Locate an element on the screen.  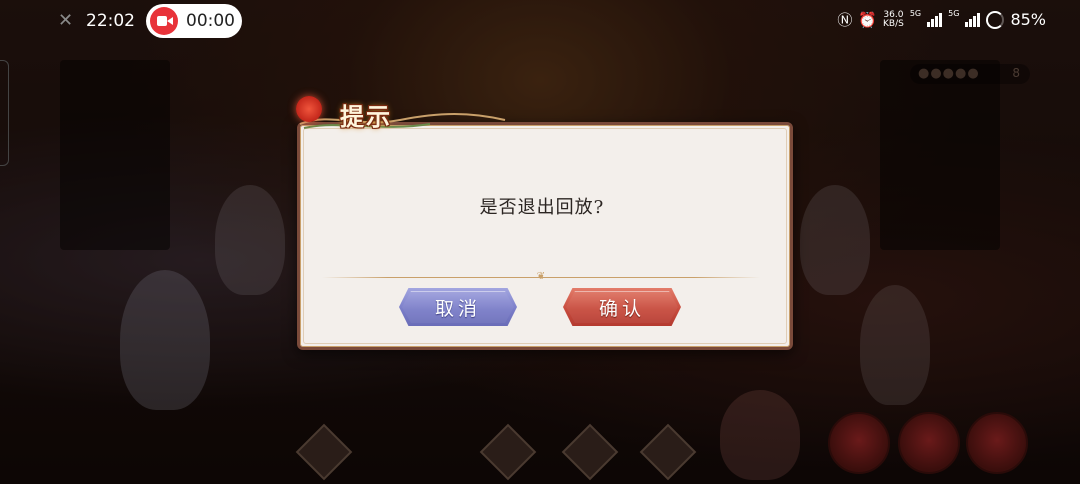
confirm-button: 确认 is located at coordinates (622, 307).